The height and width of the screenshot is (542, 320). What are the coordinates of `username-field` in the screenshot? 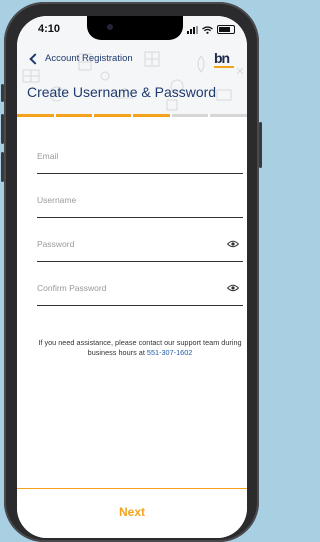 It's located at (140, 205).